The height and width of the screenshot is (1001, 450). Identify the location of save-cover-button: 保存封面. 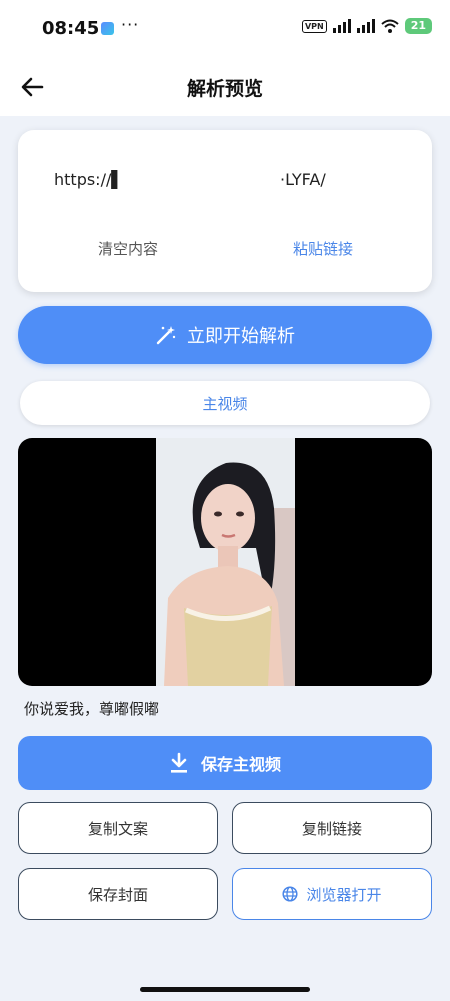
(118, 894).